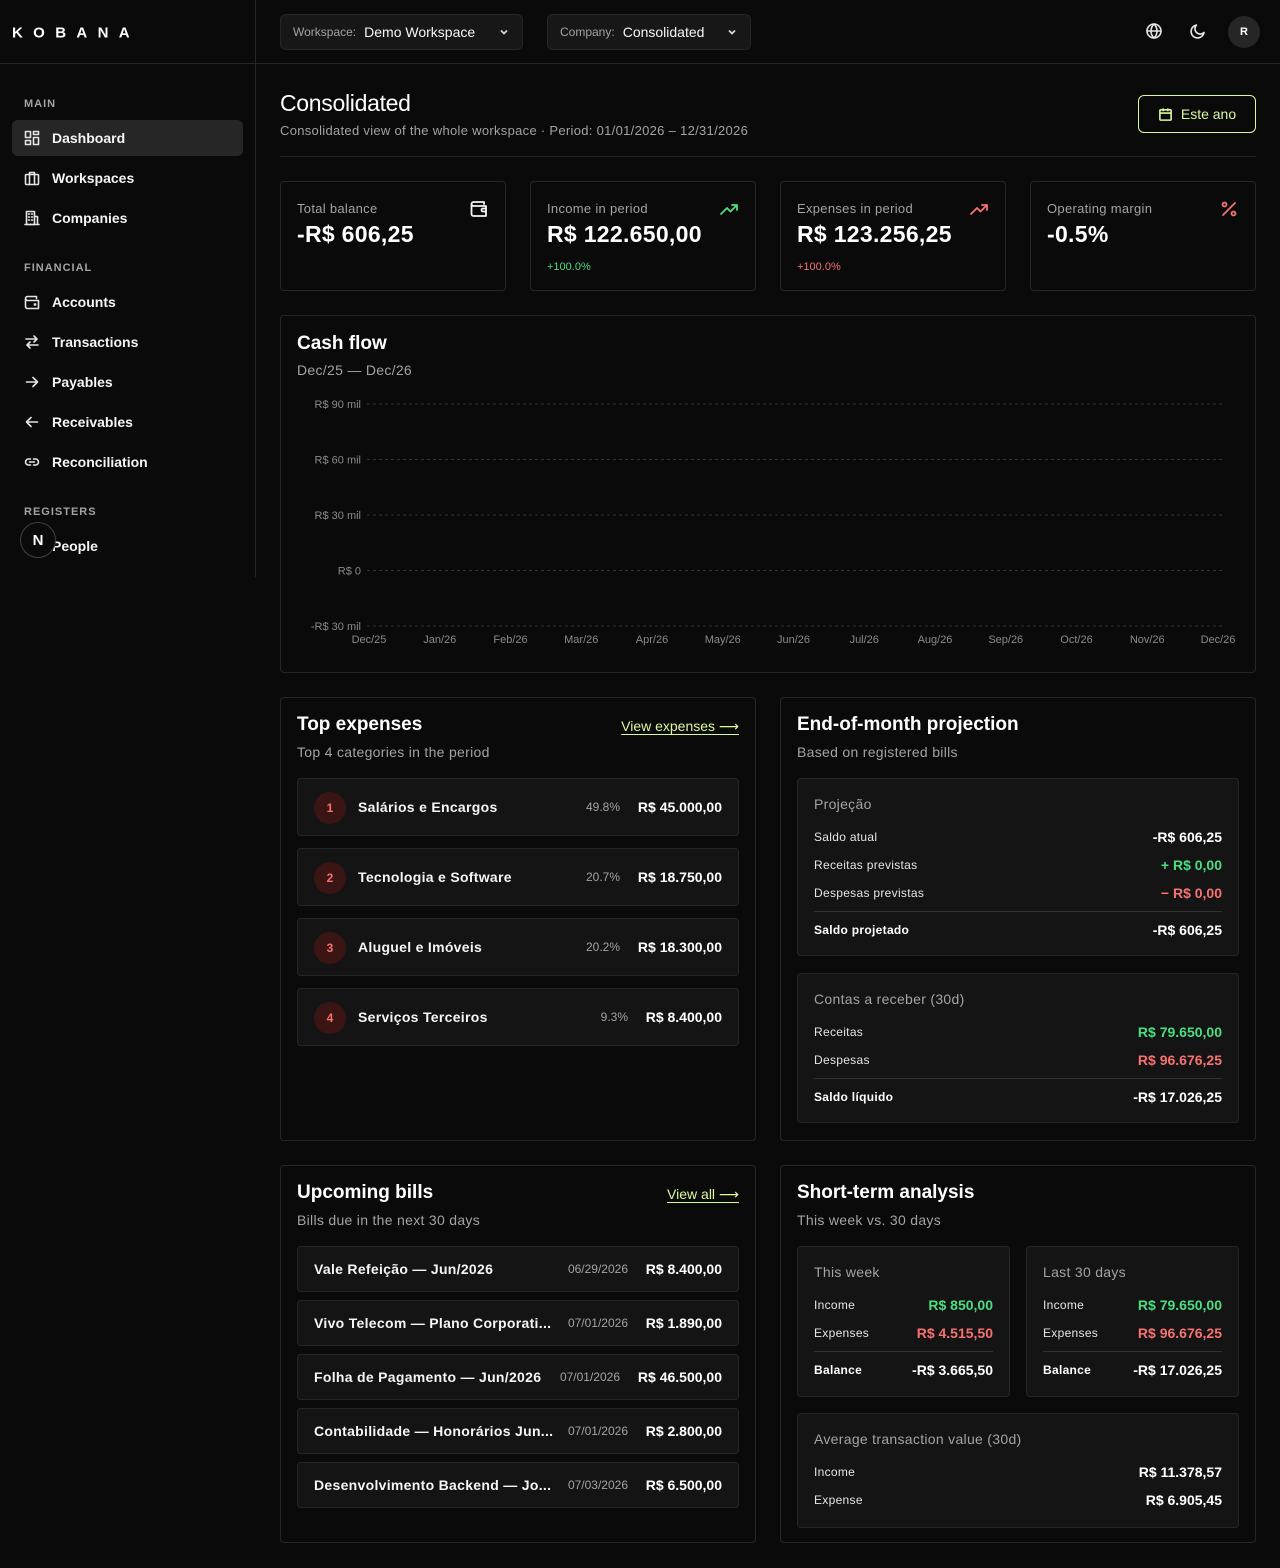  What do you see at coordinates (569, 267) in the screenshot?
I see `kpi-delta: +100.0%` at bounding box center [569, 267].